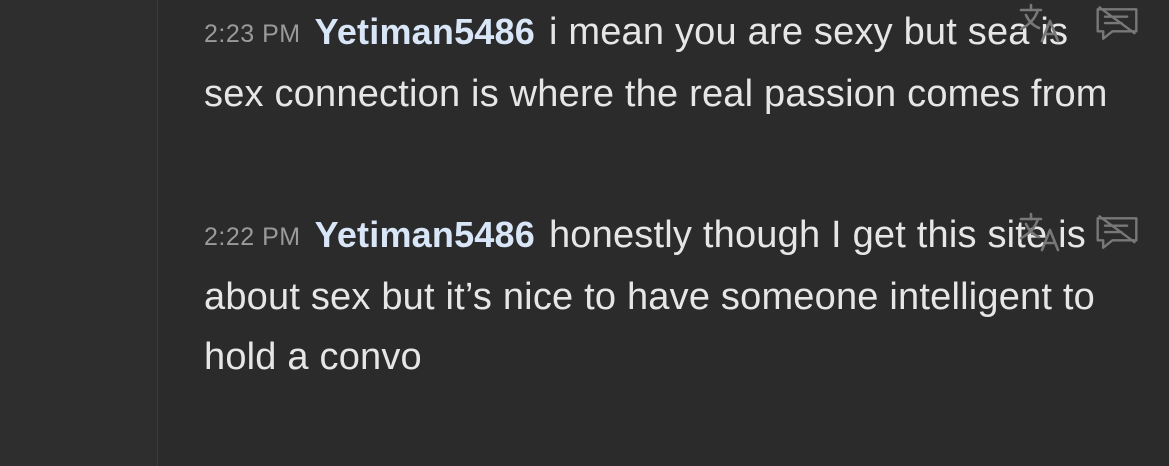 The image size is (1169, 466). Describe the element at coordinates (79, 233) in the screenshot. I see `side-panel` at that location.